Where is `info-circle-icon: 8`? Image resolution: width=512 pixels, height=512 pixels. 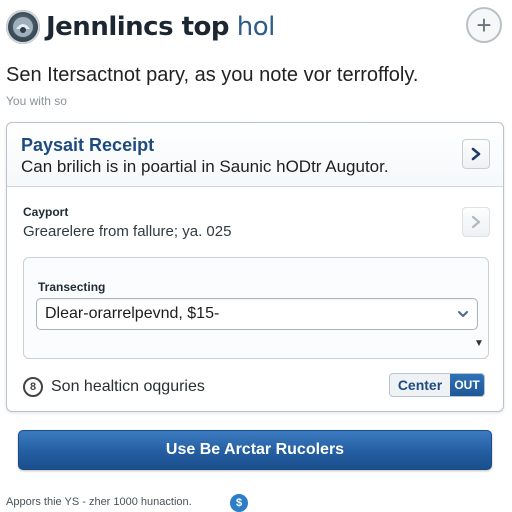
info-circle-icon: 8 is located at coordinates (33, 387).